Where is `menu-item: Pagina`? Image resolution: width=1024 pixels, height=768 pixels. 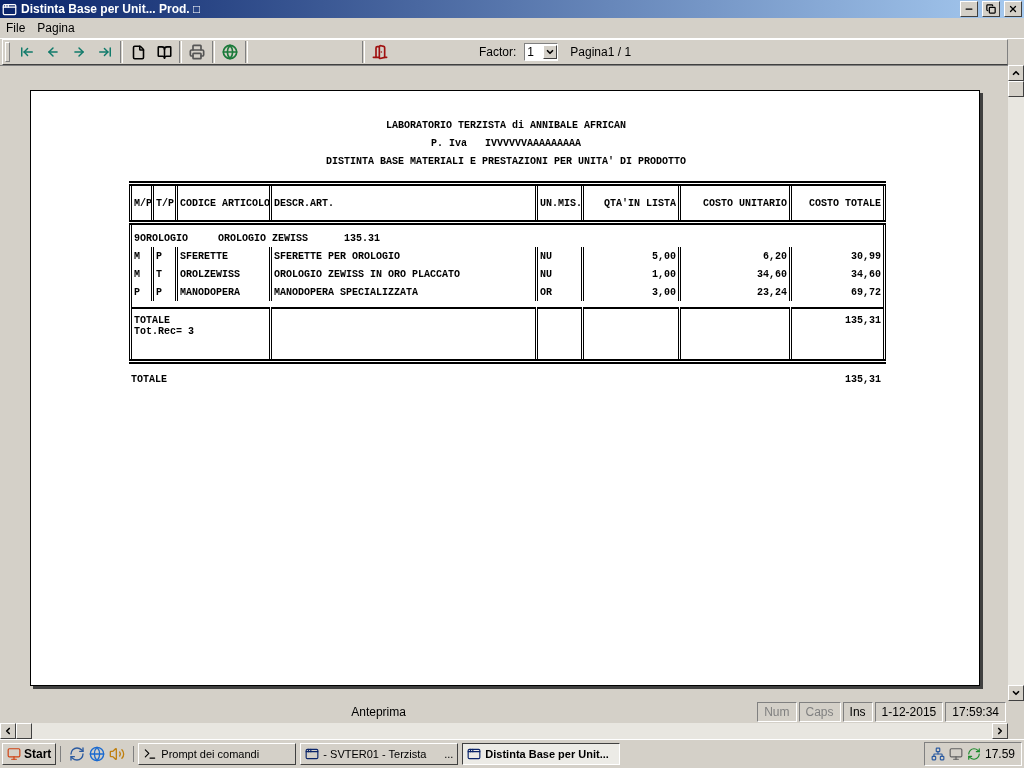
menu-item: Pagina is located at coordinates (56, 28).